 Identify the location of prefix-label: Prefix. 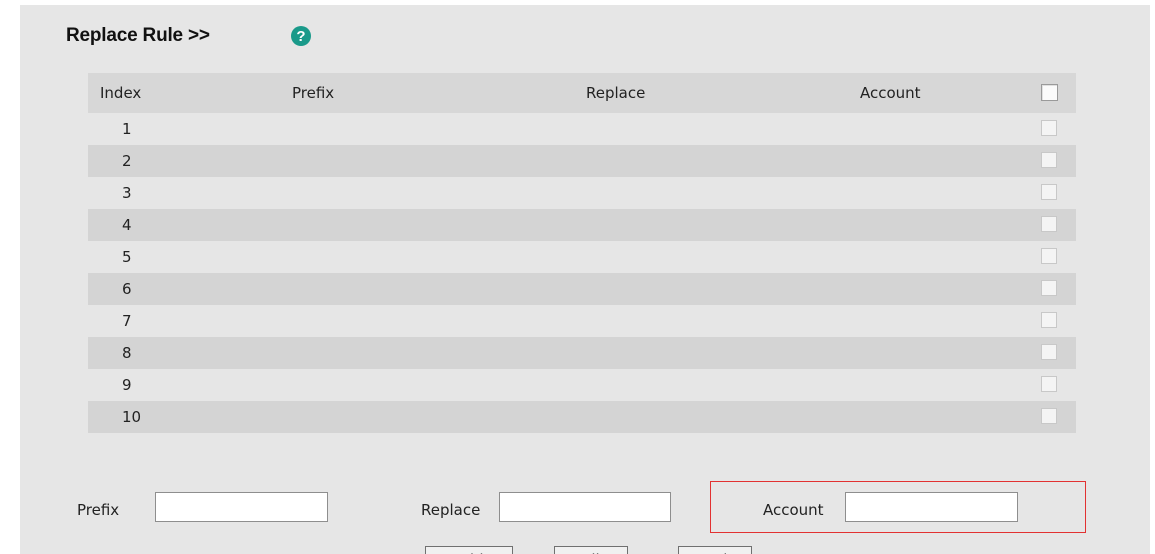
(98, 510).